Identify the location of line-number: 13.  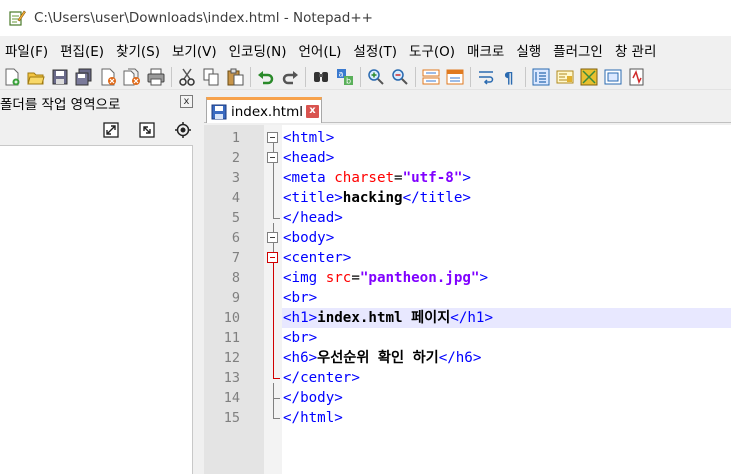
(231, 378).